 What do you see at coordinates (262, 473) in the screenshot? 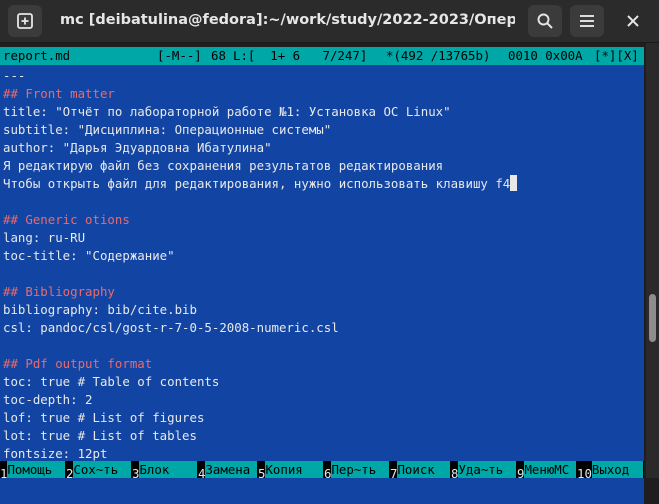
I see `fkey-number: 5` at bounding box center [262, 473].